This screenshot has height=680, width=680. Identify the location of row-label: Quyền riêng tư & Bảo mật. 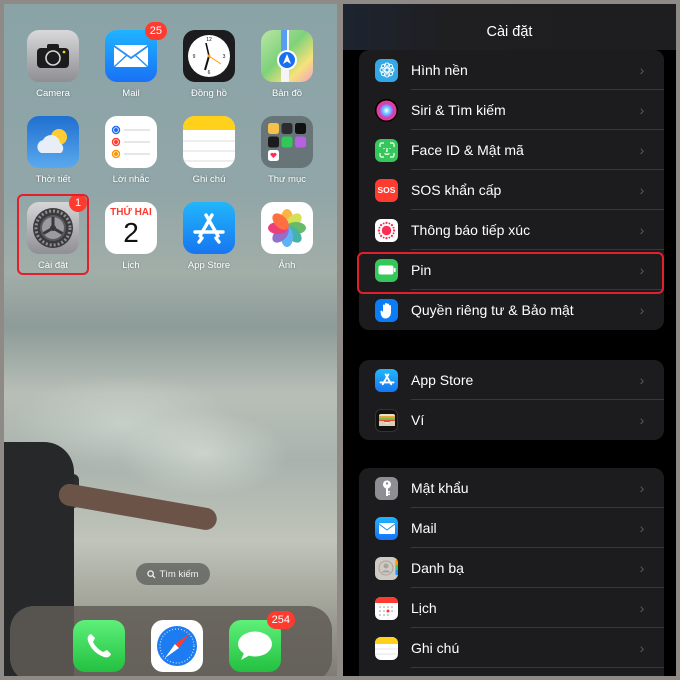
(492, 310).